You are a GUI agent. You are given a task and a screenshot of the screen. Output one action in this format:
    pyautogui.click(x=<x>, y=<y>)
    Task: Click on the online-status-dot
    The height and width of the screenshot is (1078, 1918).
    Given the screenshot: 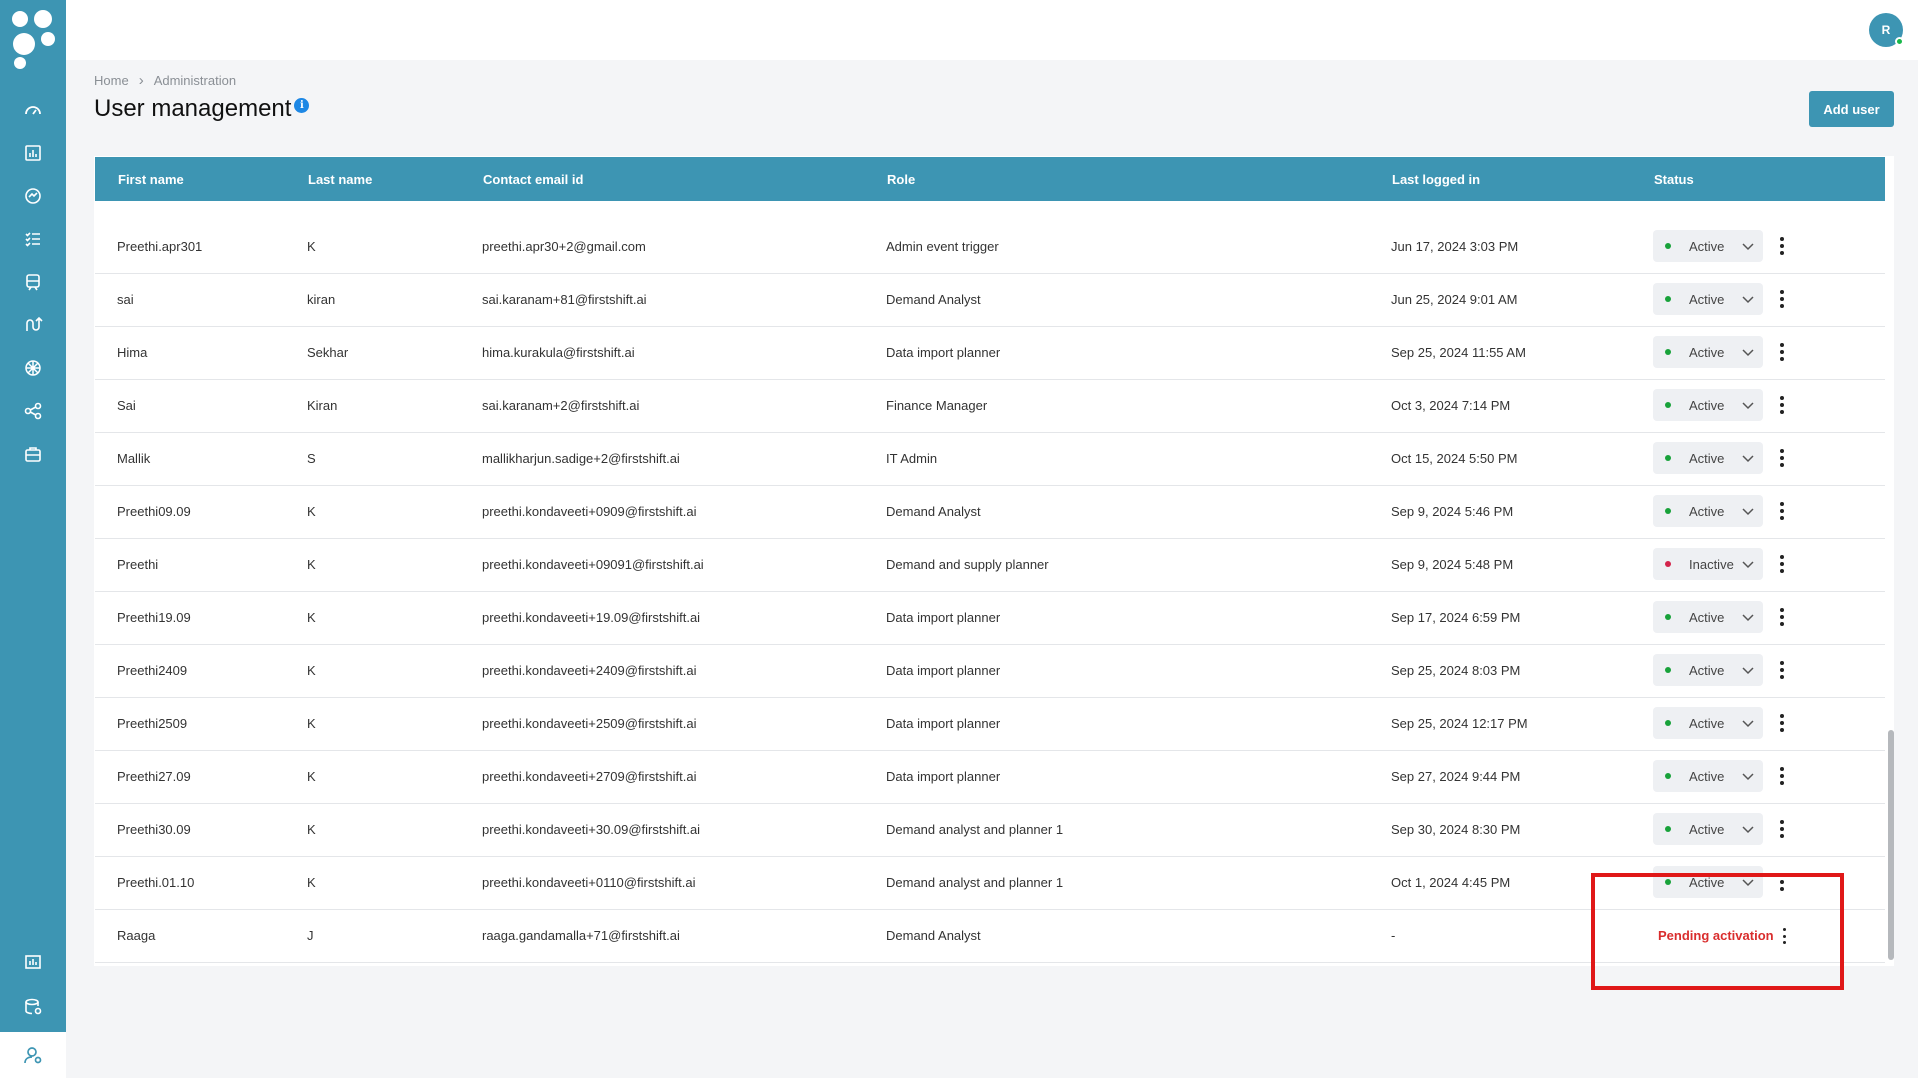 What is the action you would take?
    pyautogui.click(x=1899, y=41)
    